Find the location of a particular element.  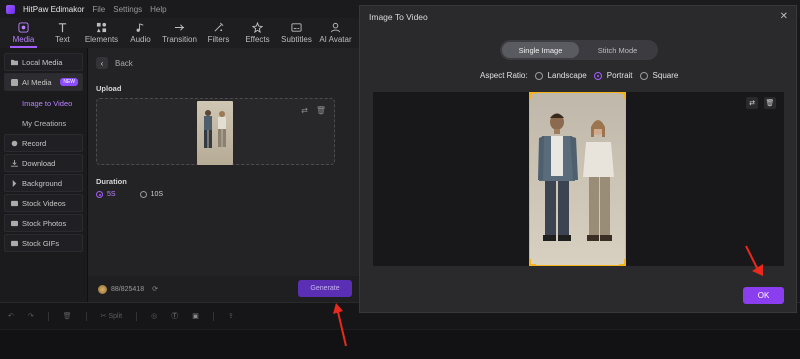

delete-image-button: 🗑 is located at coordinates (770, 103).